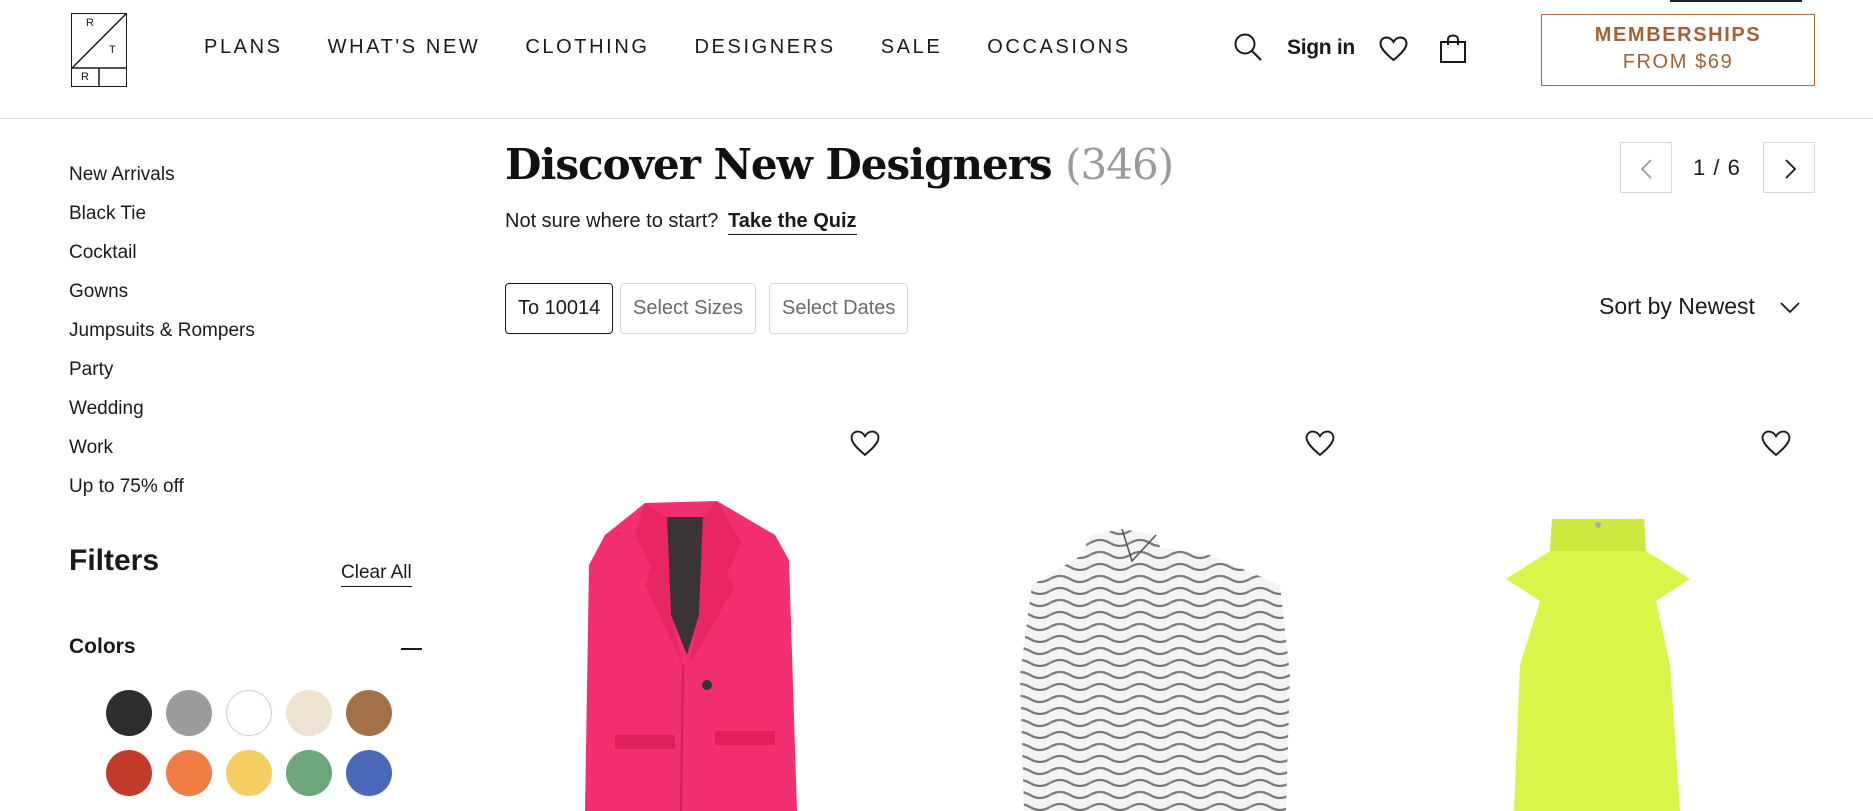 The image size is (1873, 811). I want to click on page-title-text: Discover New Designers, so click(779, 164).